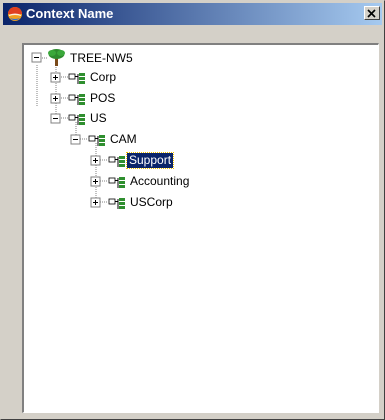 The image size is (385, 420). What do you see at coordinates (151, 202) in the screenshot?
I see `tree-node-uscorp: USCorp` at bounding box center [151, 202].